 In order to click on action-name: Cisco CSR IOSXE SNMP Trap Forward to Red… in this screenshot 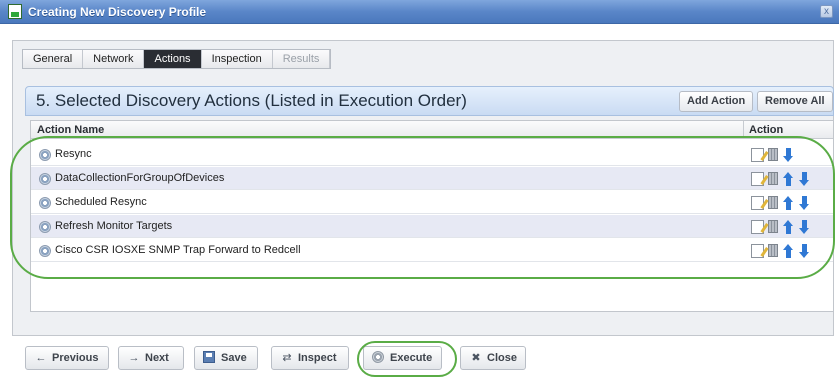, I will do `click(178, 250)`.